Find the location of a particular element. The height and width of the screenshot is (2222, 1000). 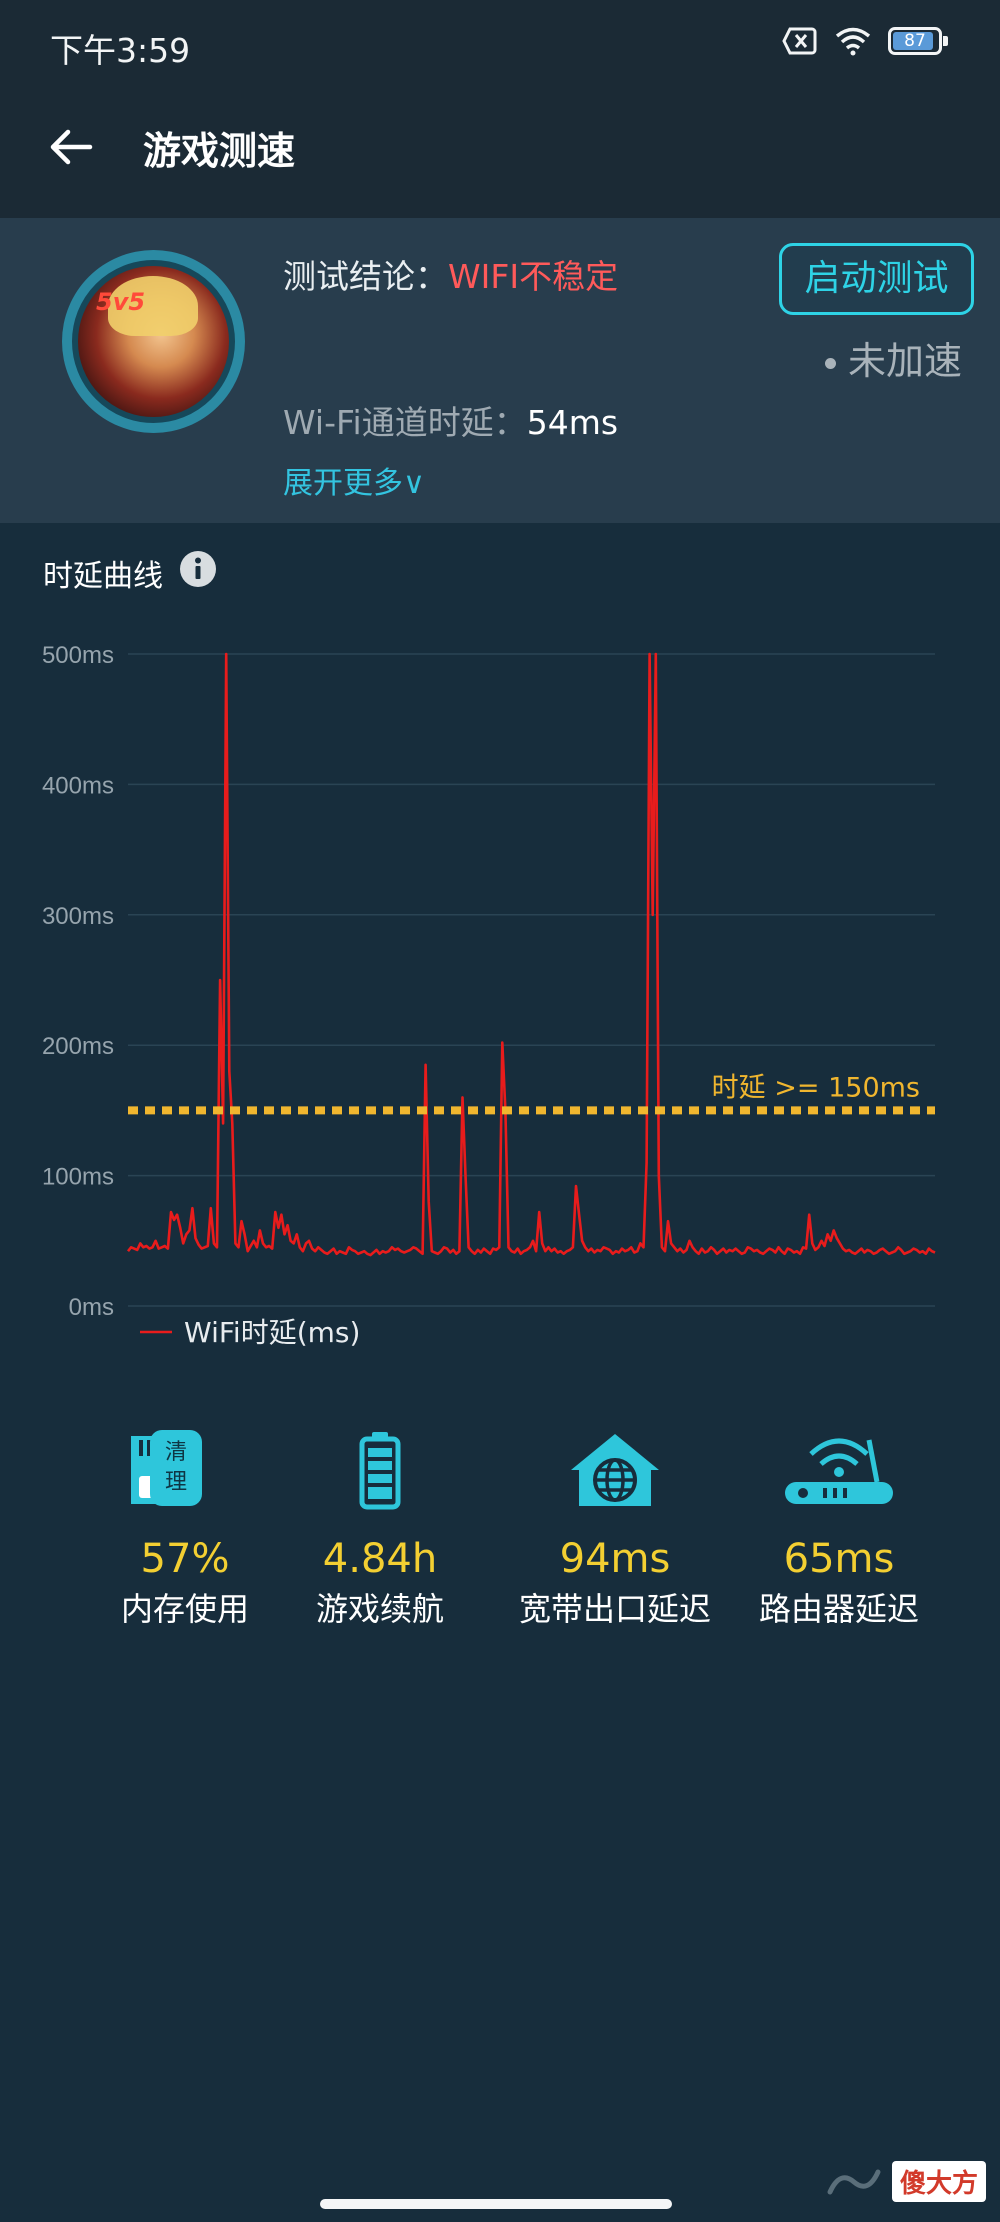

legend-label: WiFi时延(ms) is located at coordinates (272, 1332).